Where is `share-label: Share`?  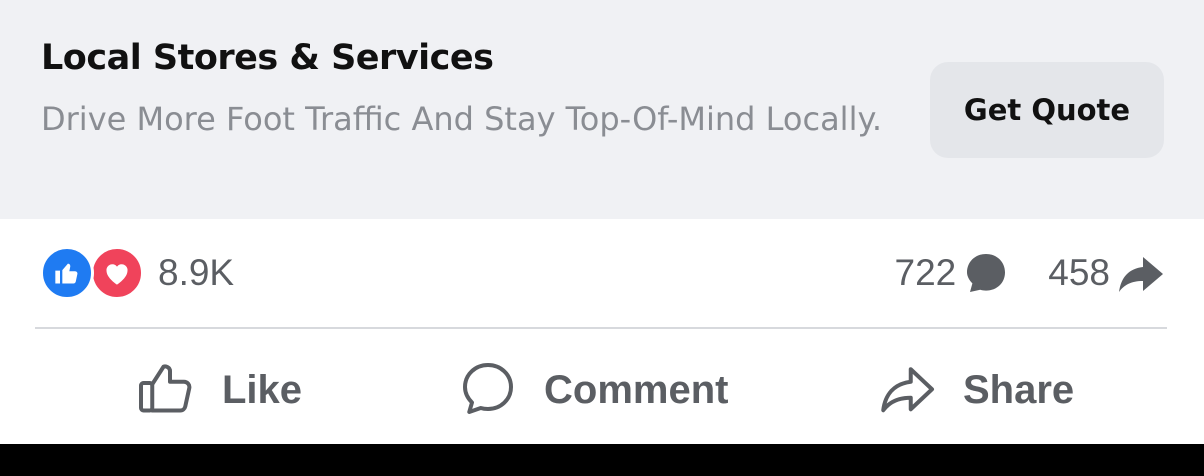 share-label: Share is located at coordinates (1019, 389).